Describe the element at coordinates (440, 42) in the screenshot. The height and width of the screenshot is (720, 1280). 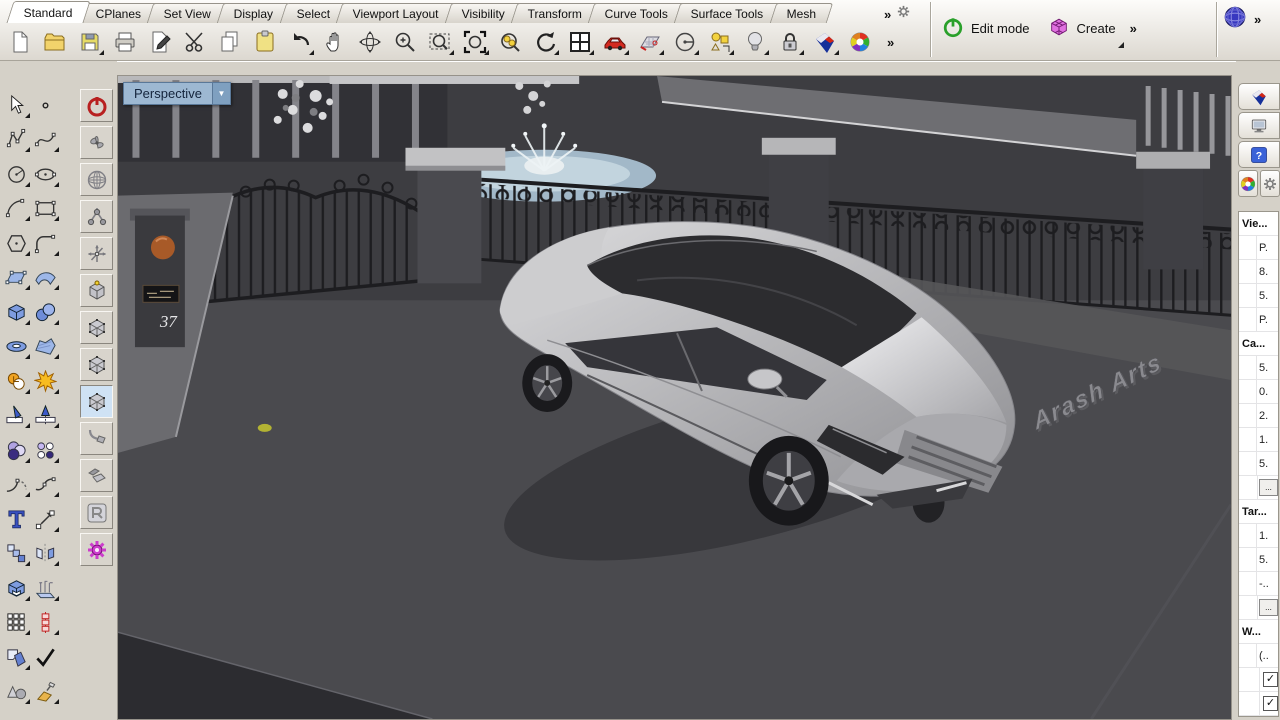
I see `zoom-window-icon` at that location.